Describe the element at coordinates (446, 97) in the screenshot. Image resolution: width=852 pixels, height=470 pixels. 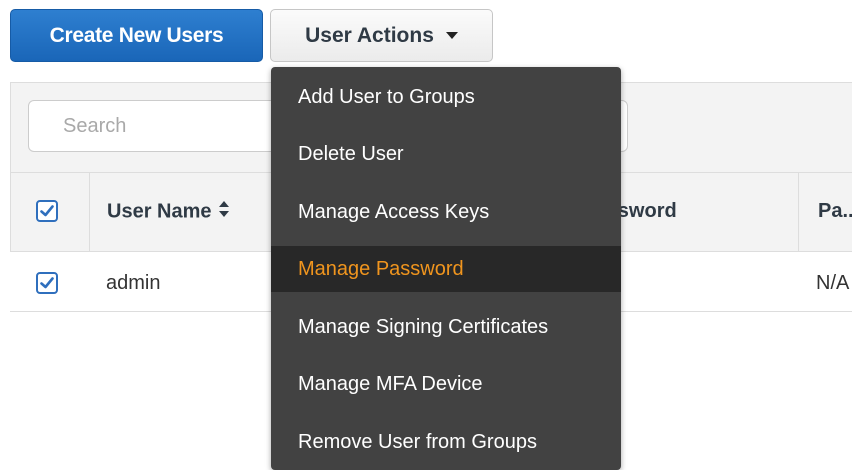
I see `menu-item-add-user-to-groups: Add User to Groups` at that location.